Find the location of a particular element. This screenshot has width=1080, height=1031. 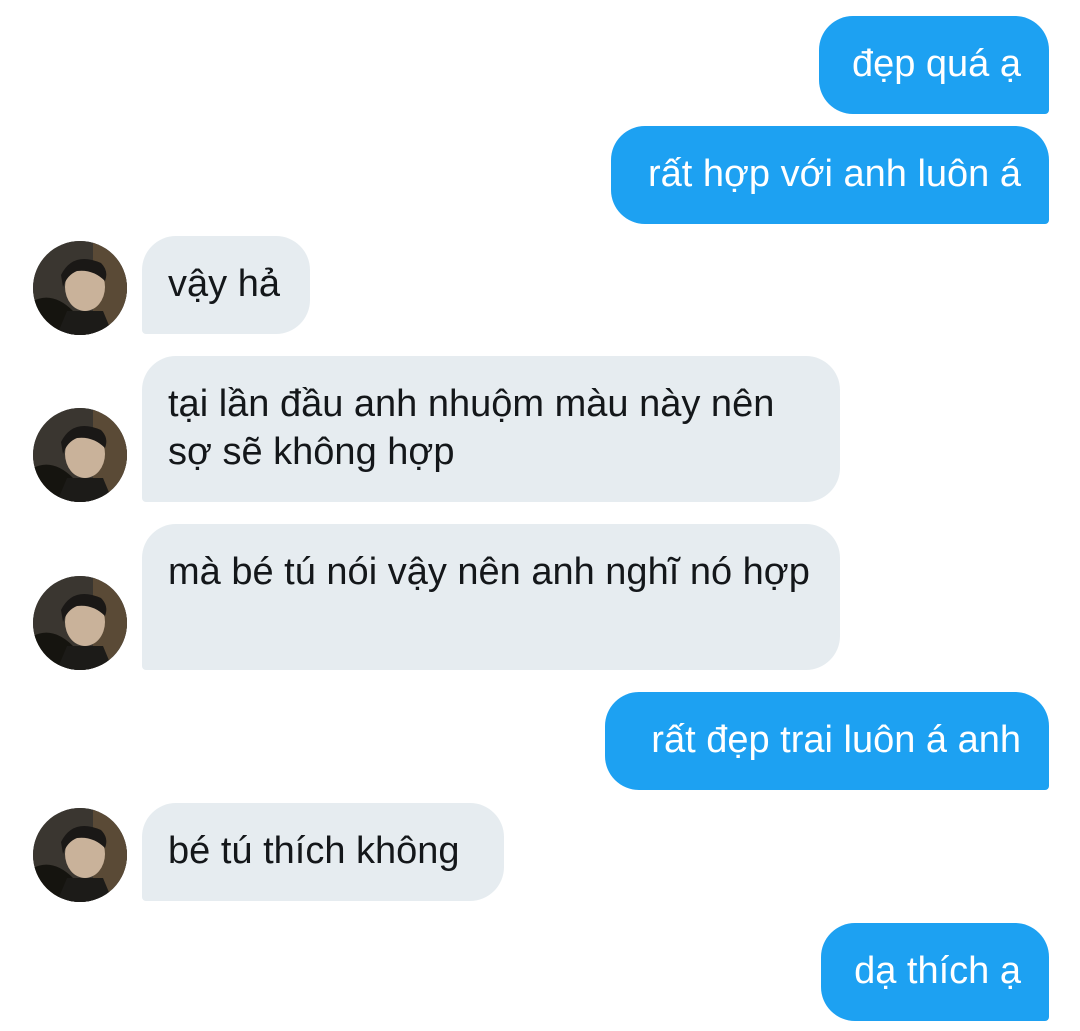

message-bubble-sent: dạ thích ạ is located at coordinates (935, 972).